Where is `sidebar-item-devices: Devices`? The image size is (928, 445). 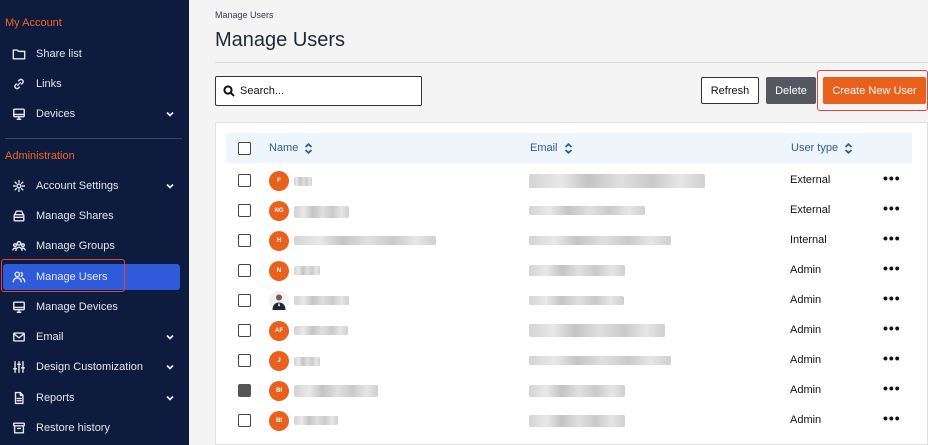
sidebar-item-devices: Devices is located at coordinates (94, 114).